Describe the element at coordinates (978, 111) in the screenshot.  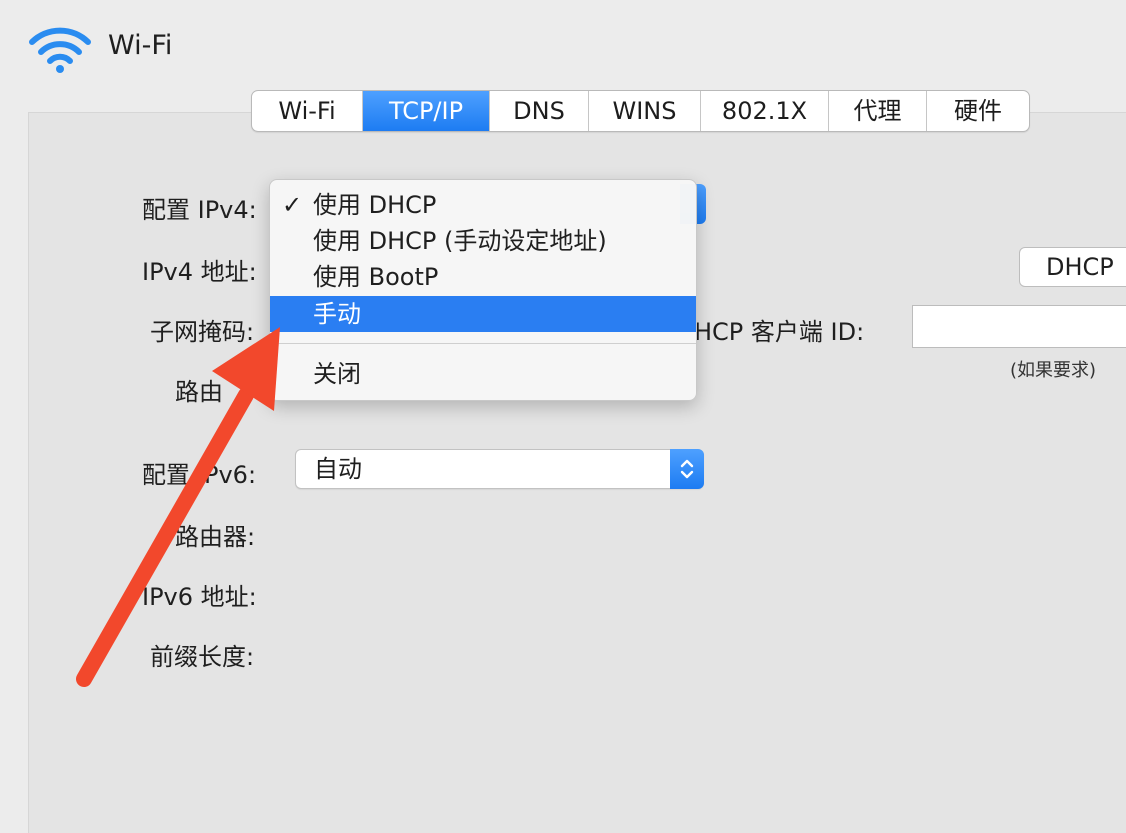
I see `tab-hardware: 硬件` at that location.